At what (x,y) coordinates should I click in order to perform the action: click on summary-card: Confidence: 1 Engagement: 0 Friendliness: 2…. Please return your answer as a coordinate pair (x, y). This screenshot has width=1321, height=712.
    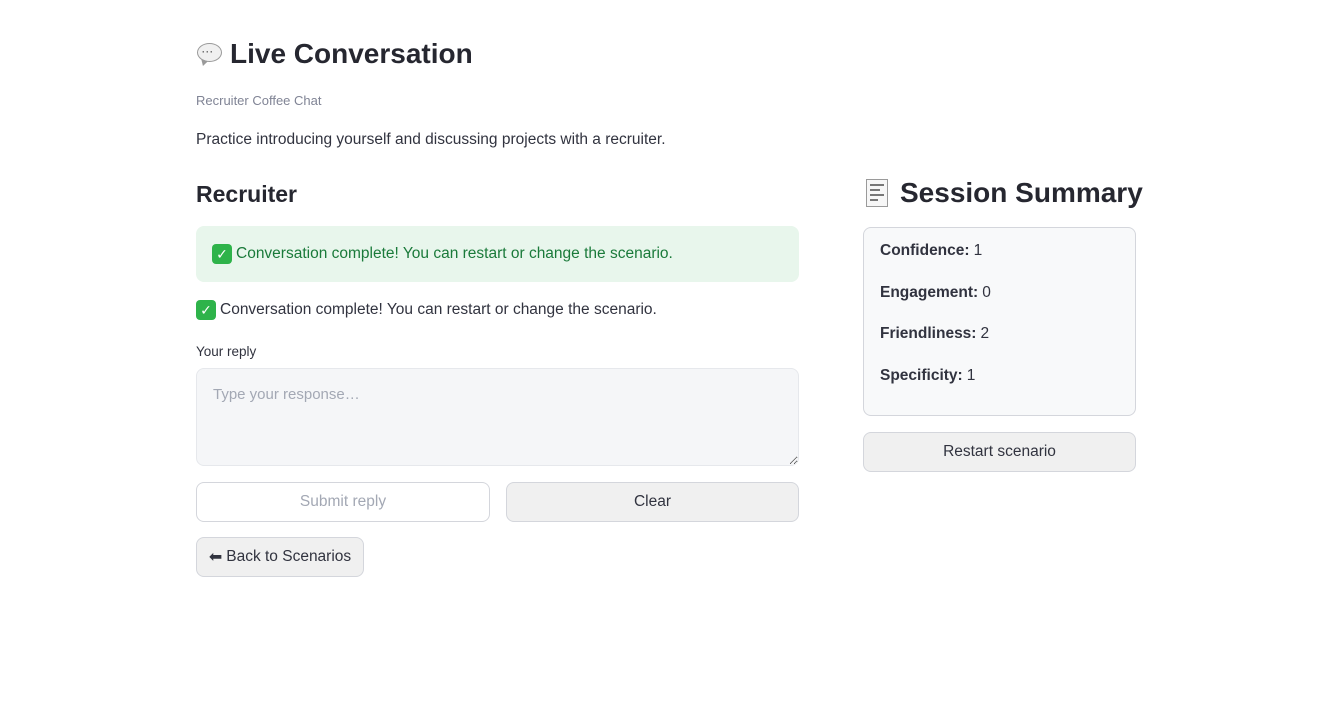
    Looking at the image, I should click on (999, 321).